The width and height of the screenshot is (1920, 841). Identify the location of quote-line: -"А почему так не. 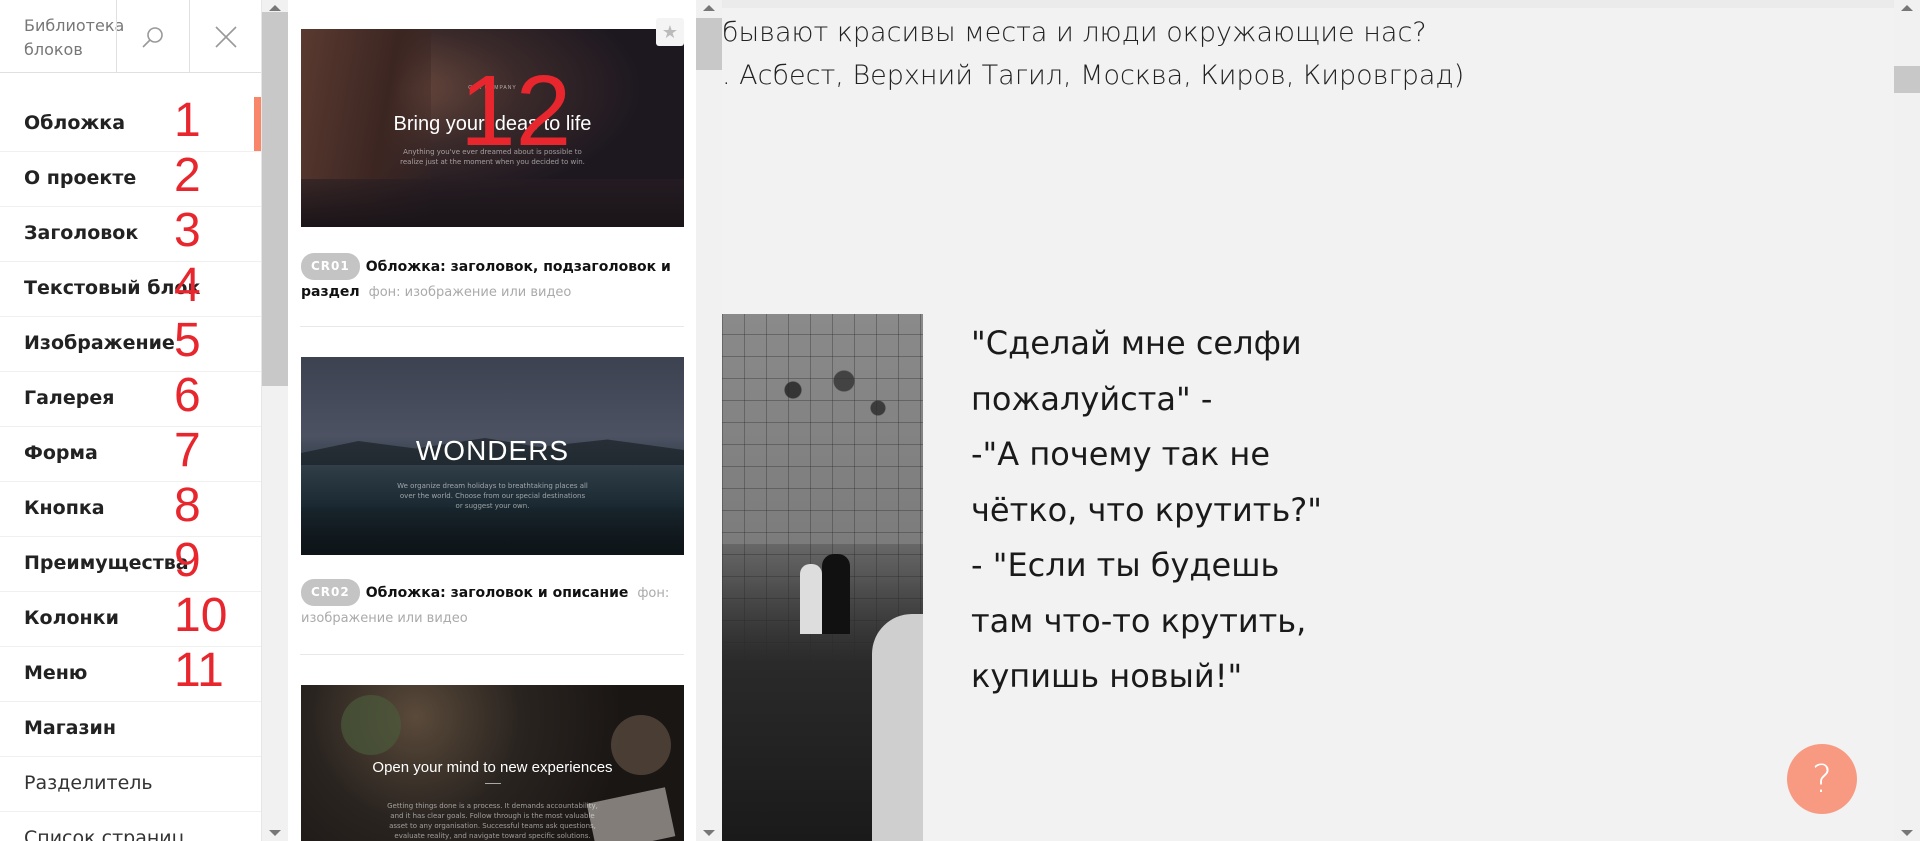
(1121, 454).